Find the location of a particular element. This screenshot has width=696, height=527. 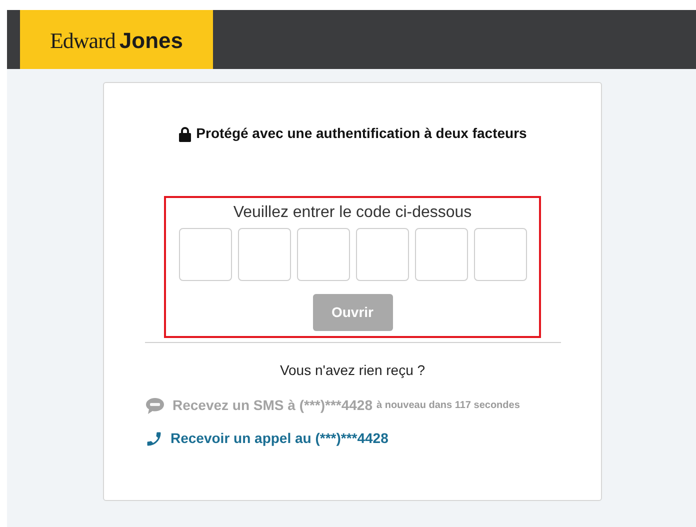

chat-bubble-icon is located at coordinates (154, 405).